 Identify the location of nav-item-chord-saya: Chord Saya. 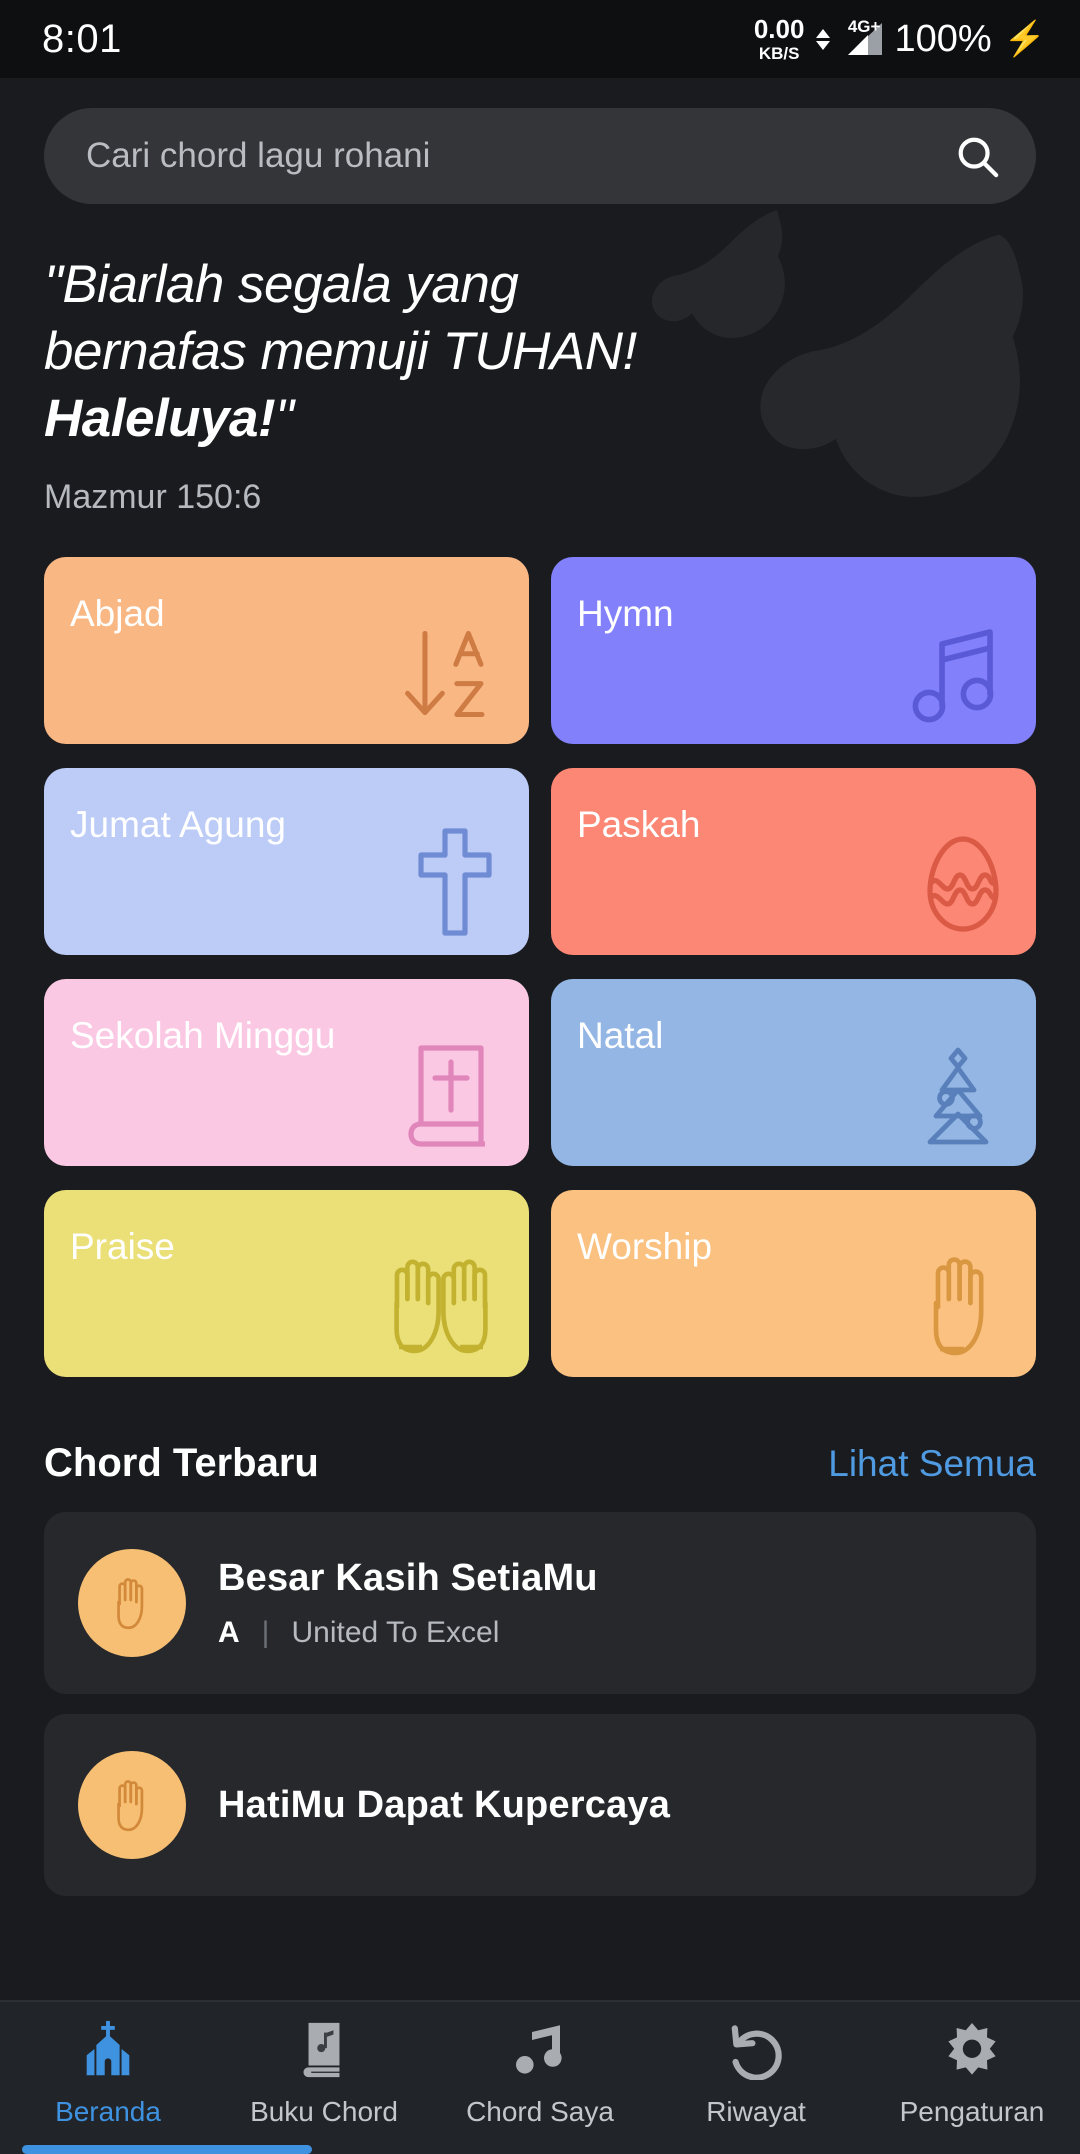
(540, 2073).